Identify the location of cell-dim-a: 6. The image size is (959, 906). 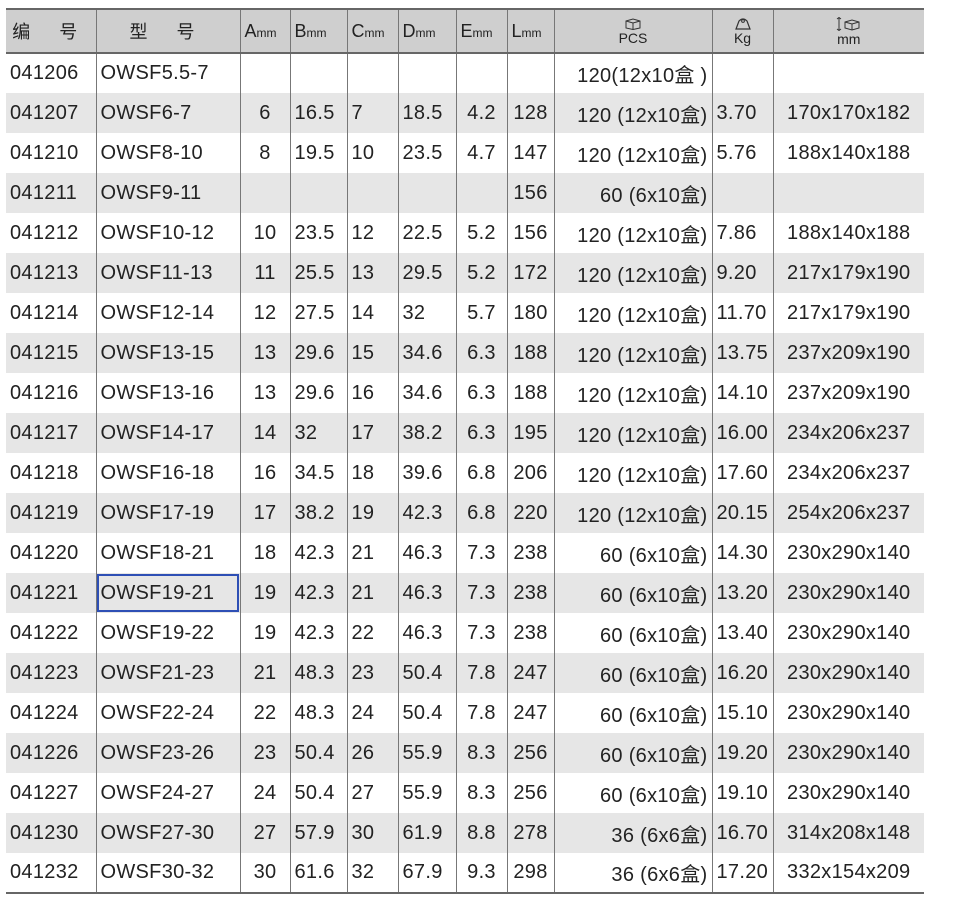
(264, 113).